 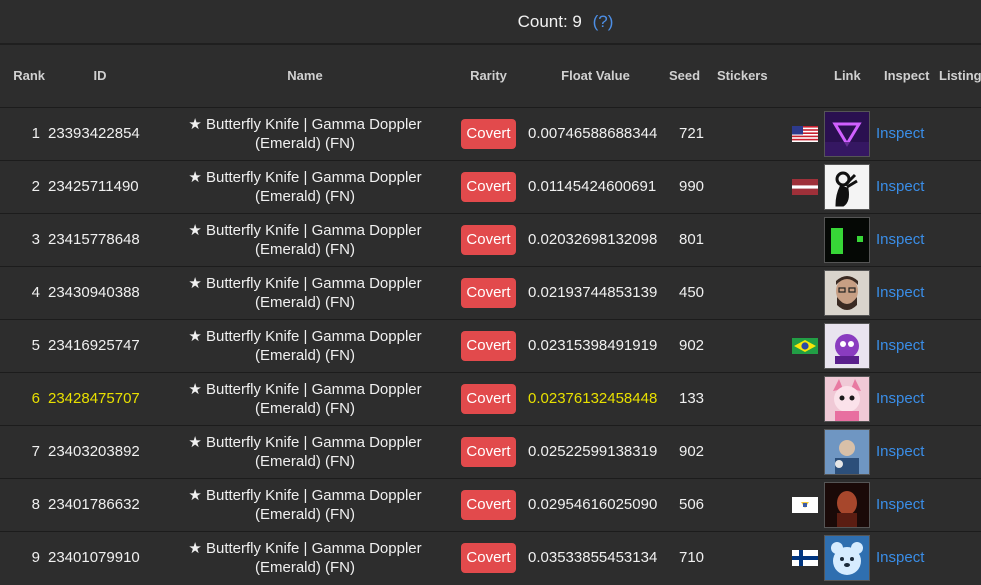 I want to click on col-listing: Listing, so click(x=960, y=76).